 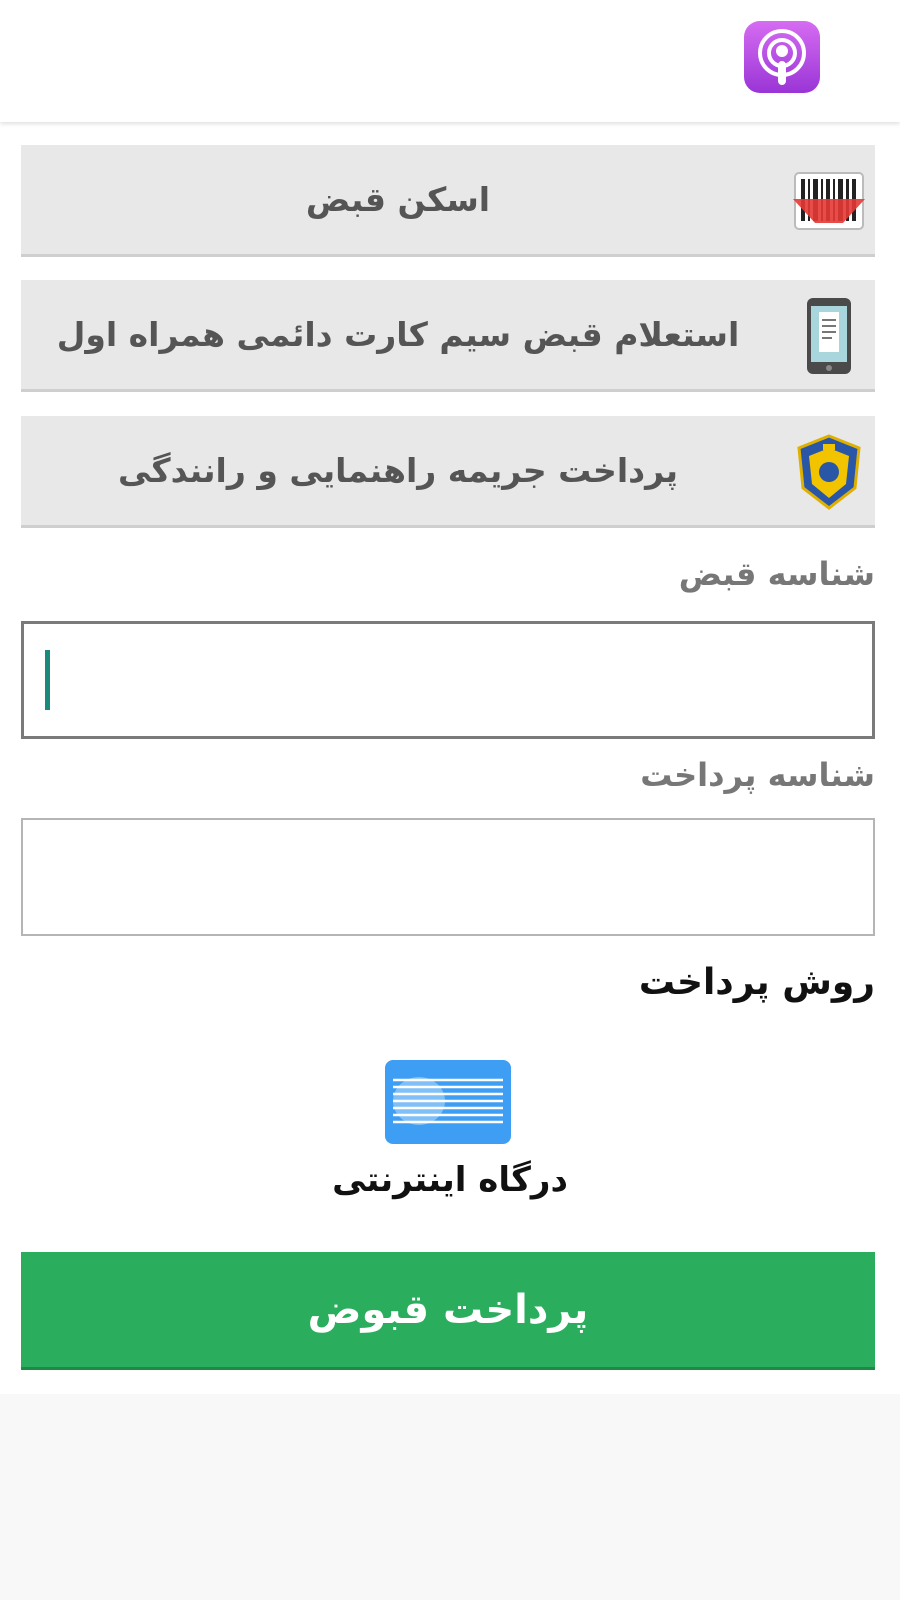 I want to click on barcode-scanner-icon, so click(x=829, y=201).